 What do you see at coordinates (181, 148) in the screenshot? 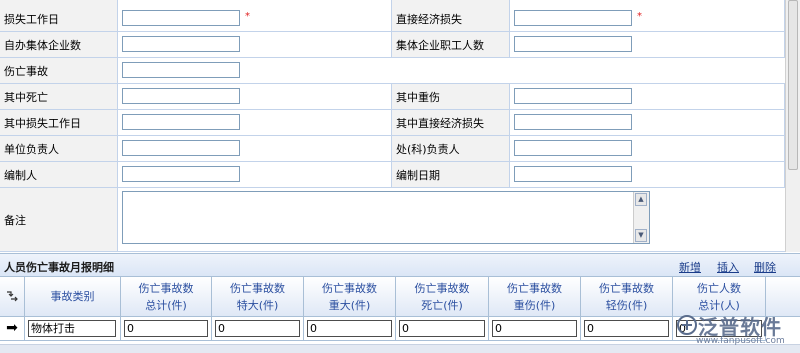
I see `unit-head-input` at bounding box center [181, 148].